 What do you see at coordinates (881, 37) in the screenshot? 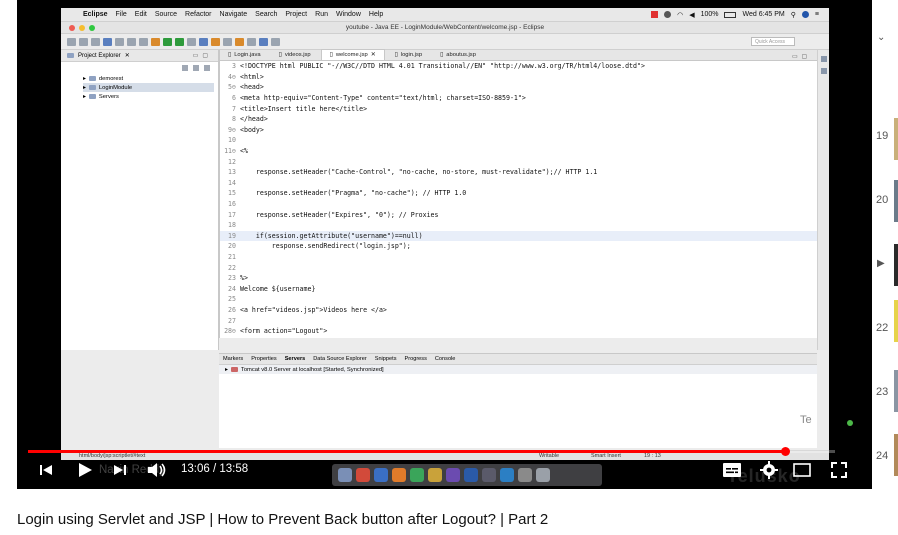
I see `chevron-down-icon: ⌄` at bounding box center [881, 37].